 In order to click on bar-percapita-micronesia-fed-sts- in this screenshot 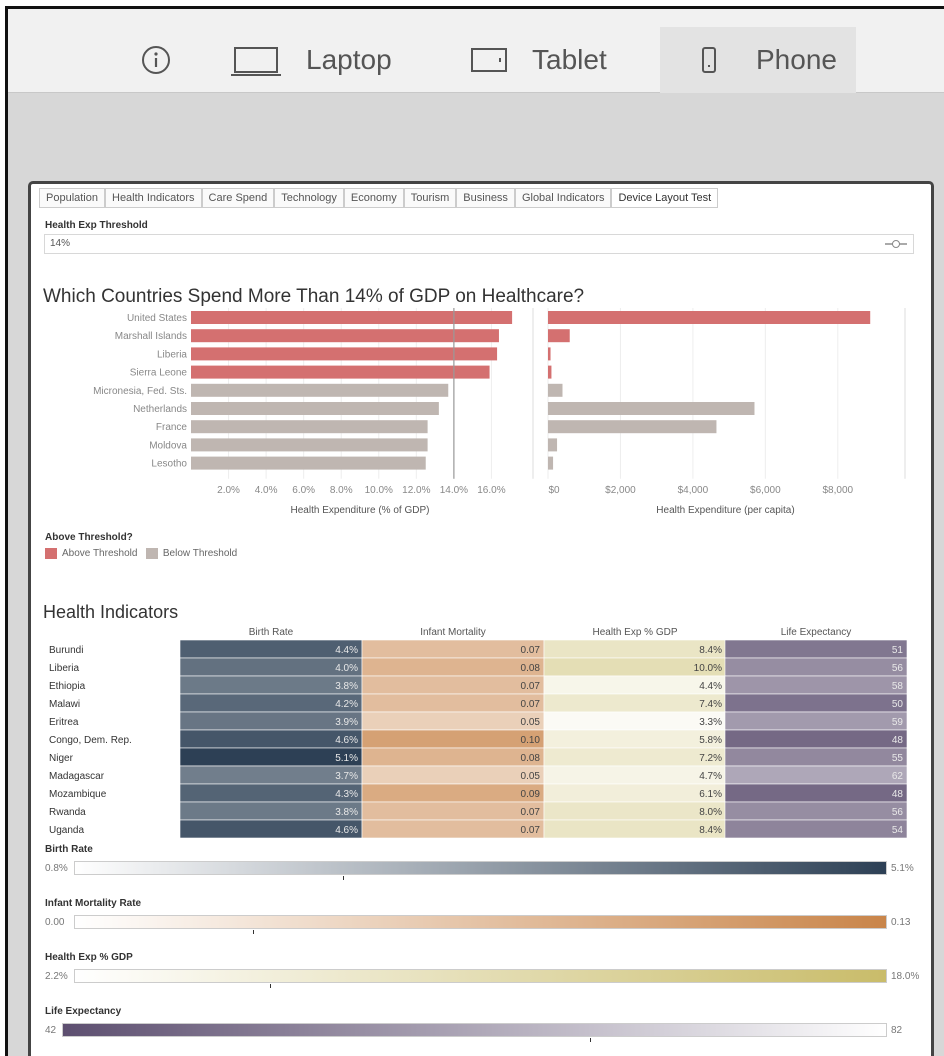, I will do `click(555, 390)`.